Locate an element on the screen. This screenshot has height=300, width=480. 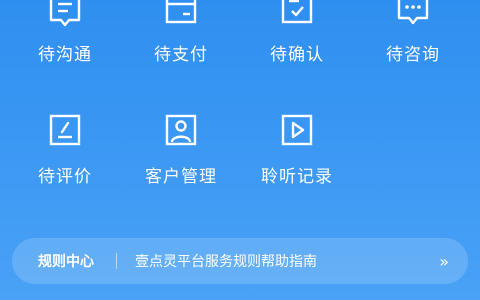
play-icon is located at coordinates (297, 130).